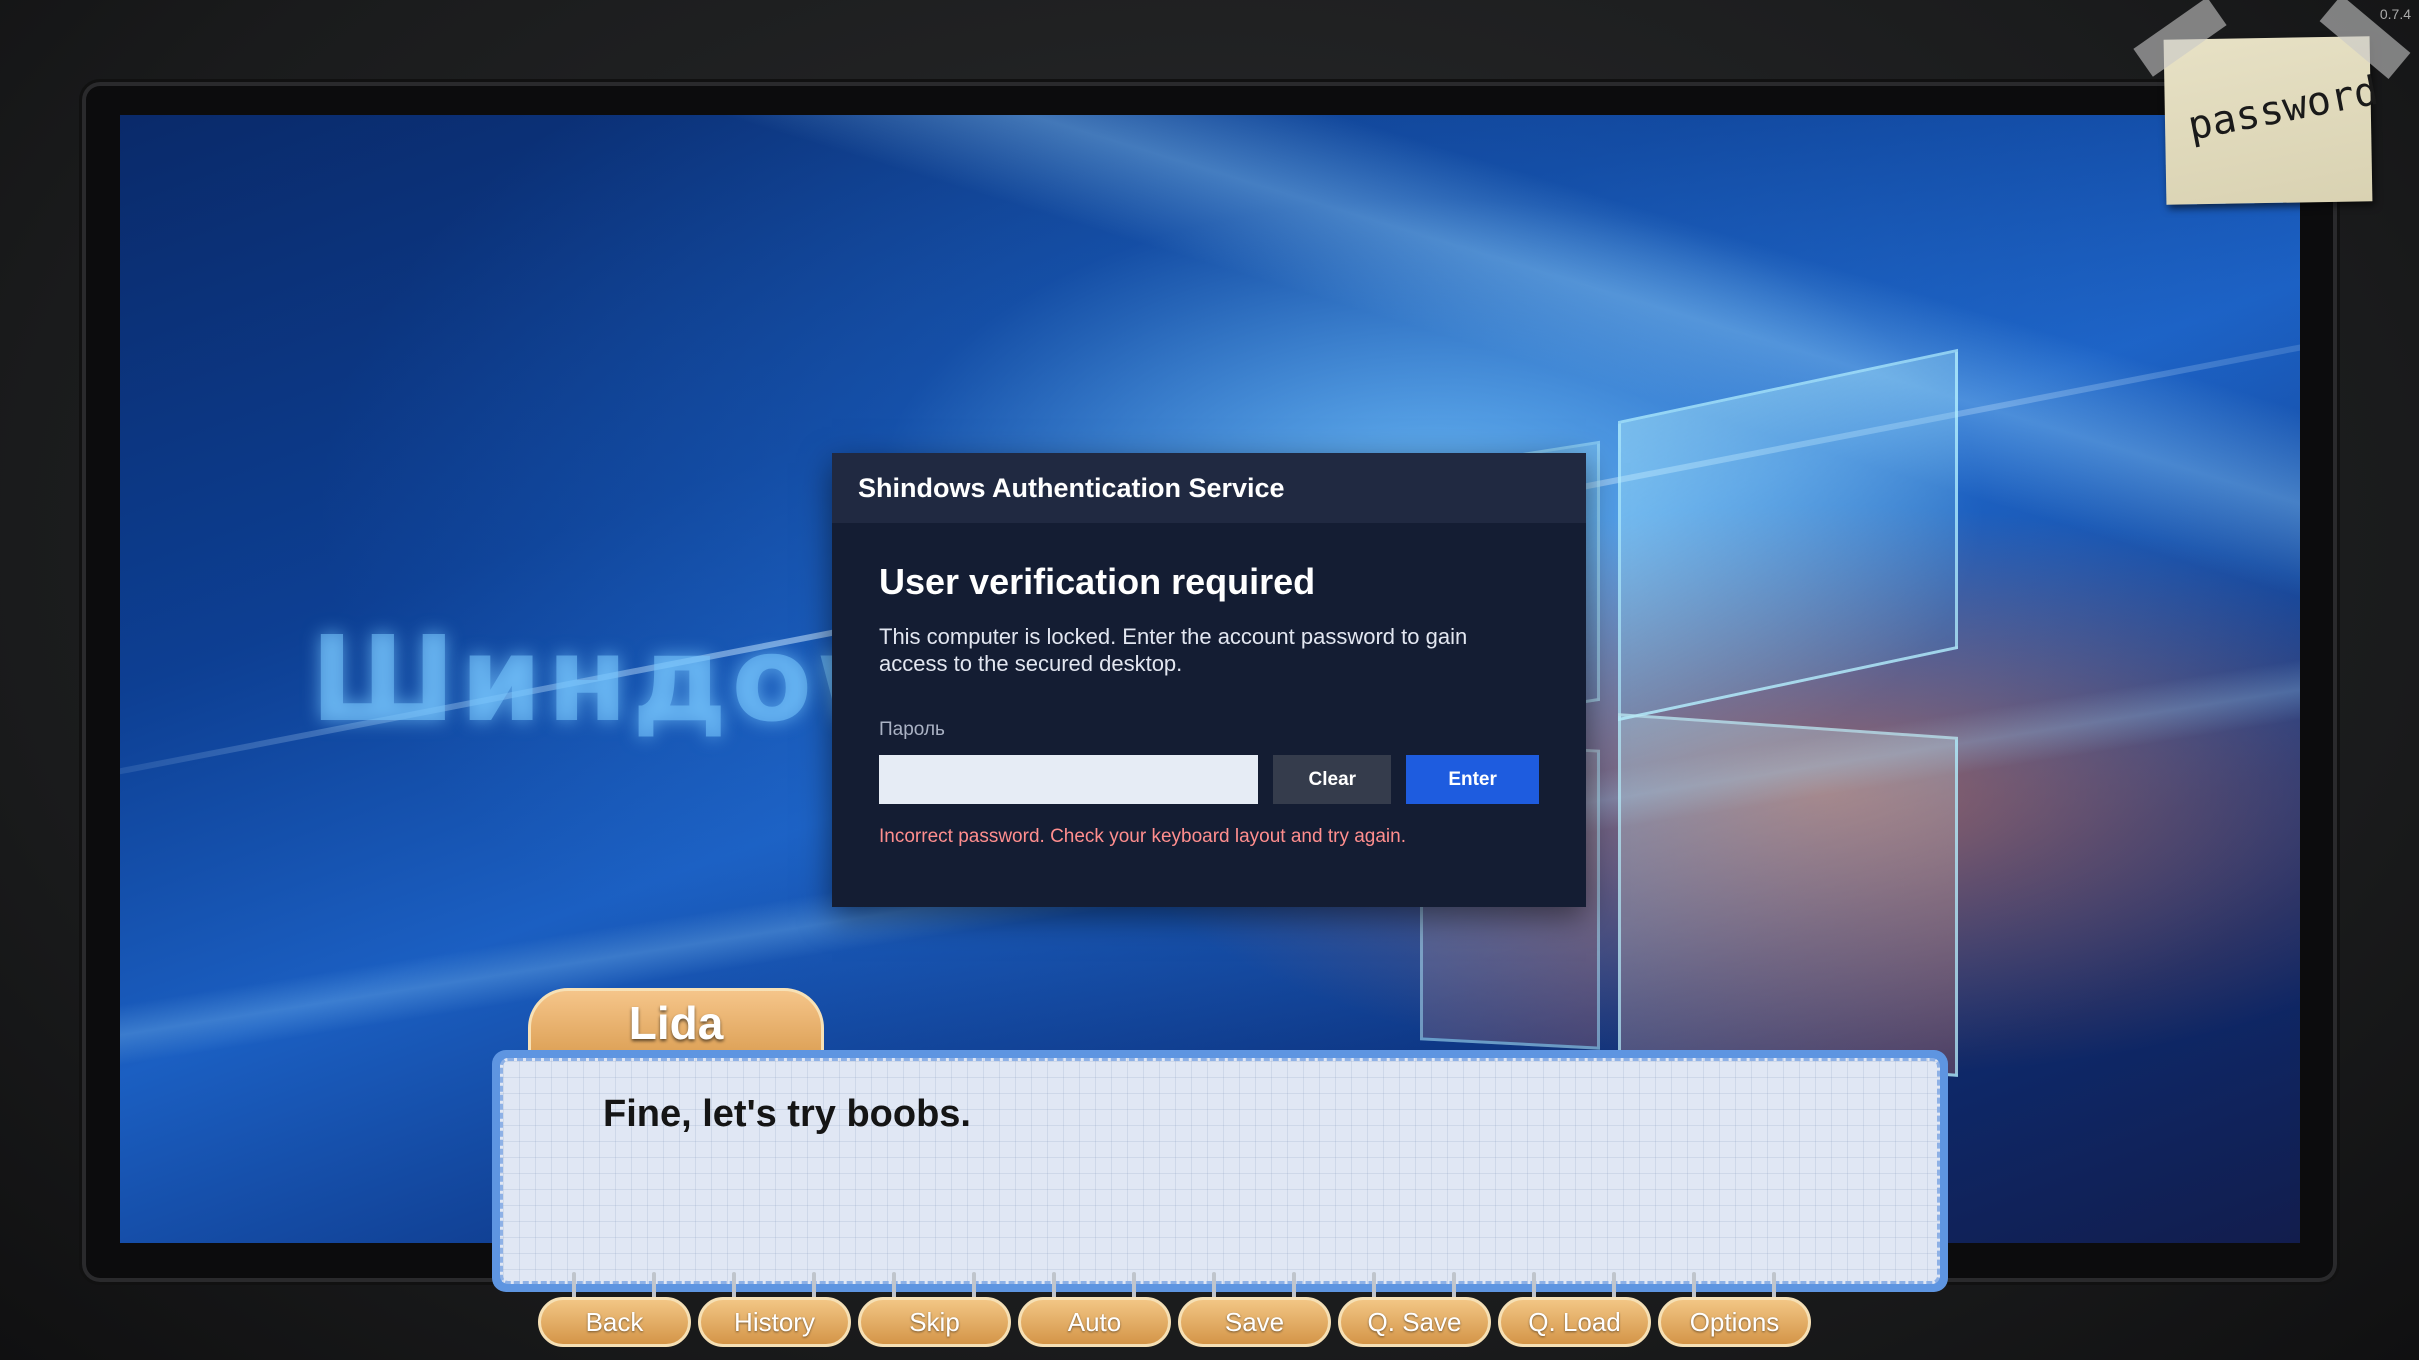 Image resolution: width=2419 pixels, height=1360 pixels. I want to click on logo-pane, so click(1788, 895).